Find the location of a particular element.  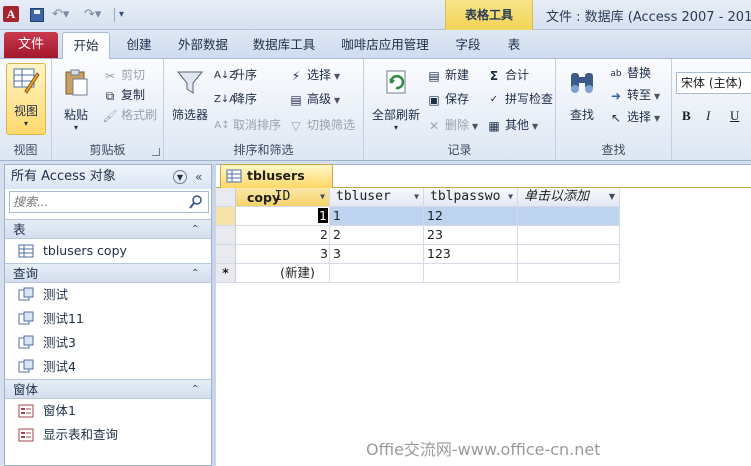

tab-external-data: 外部数据 is located at coordinates (203, 45).